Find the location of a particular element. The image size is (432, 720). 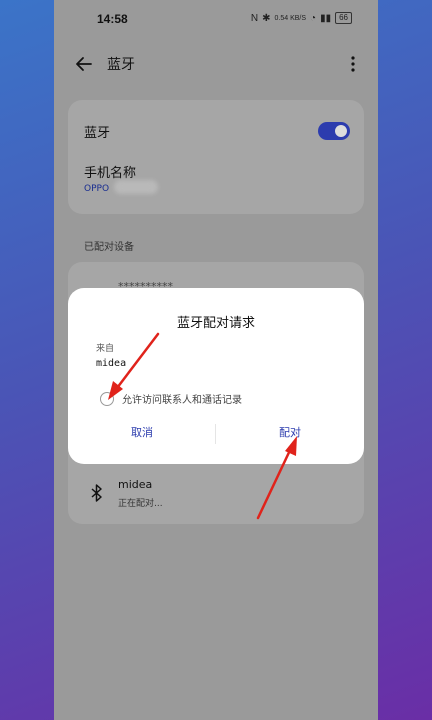

status-time: 14:58 is located at coordinates (112, 19).